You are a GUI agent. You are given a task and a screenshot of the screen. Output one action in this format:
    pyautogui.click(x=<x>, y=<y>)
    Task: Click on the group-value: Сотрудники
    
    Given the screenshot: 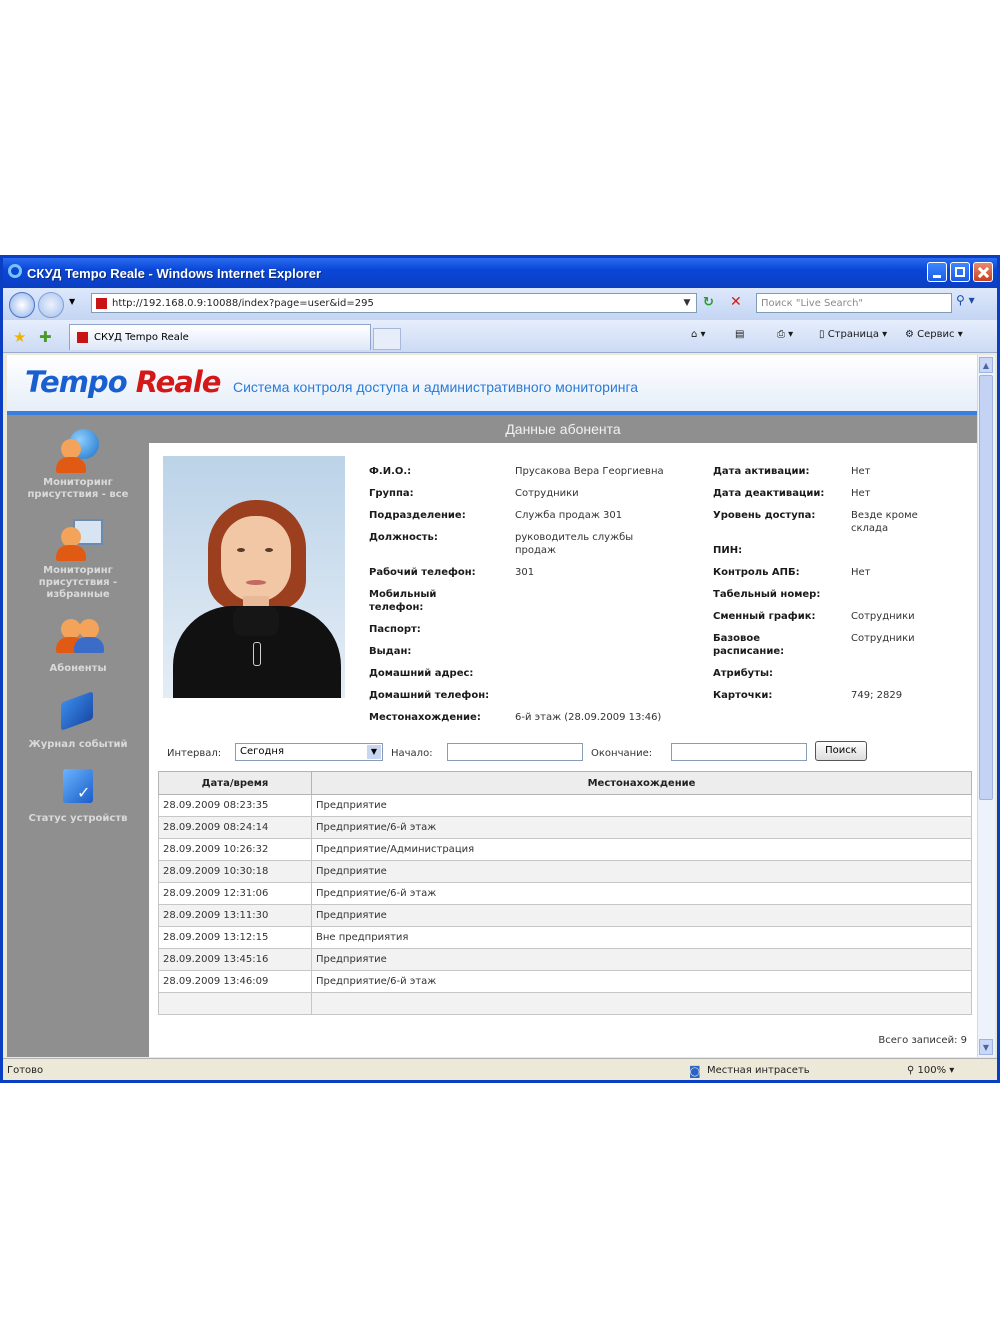 What is the action you would take?
    pyautogui.click(x=547, y=493)
    